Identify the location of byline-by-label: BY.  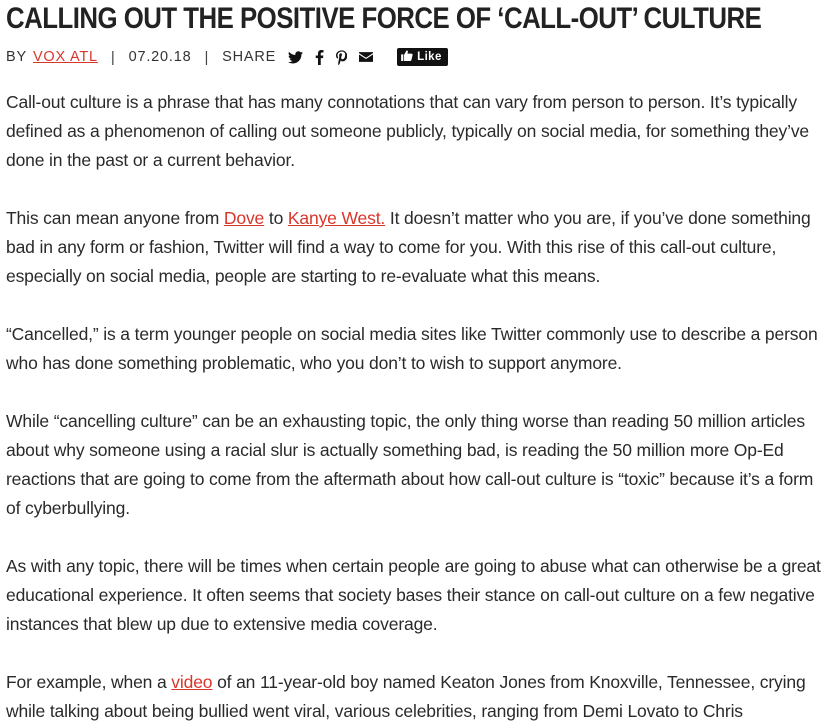
(16, 57).